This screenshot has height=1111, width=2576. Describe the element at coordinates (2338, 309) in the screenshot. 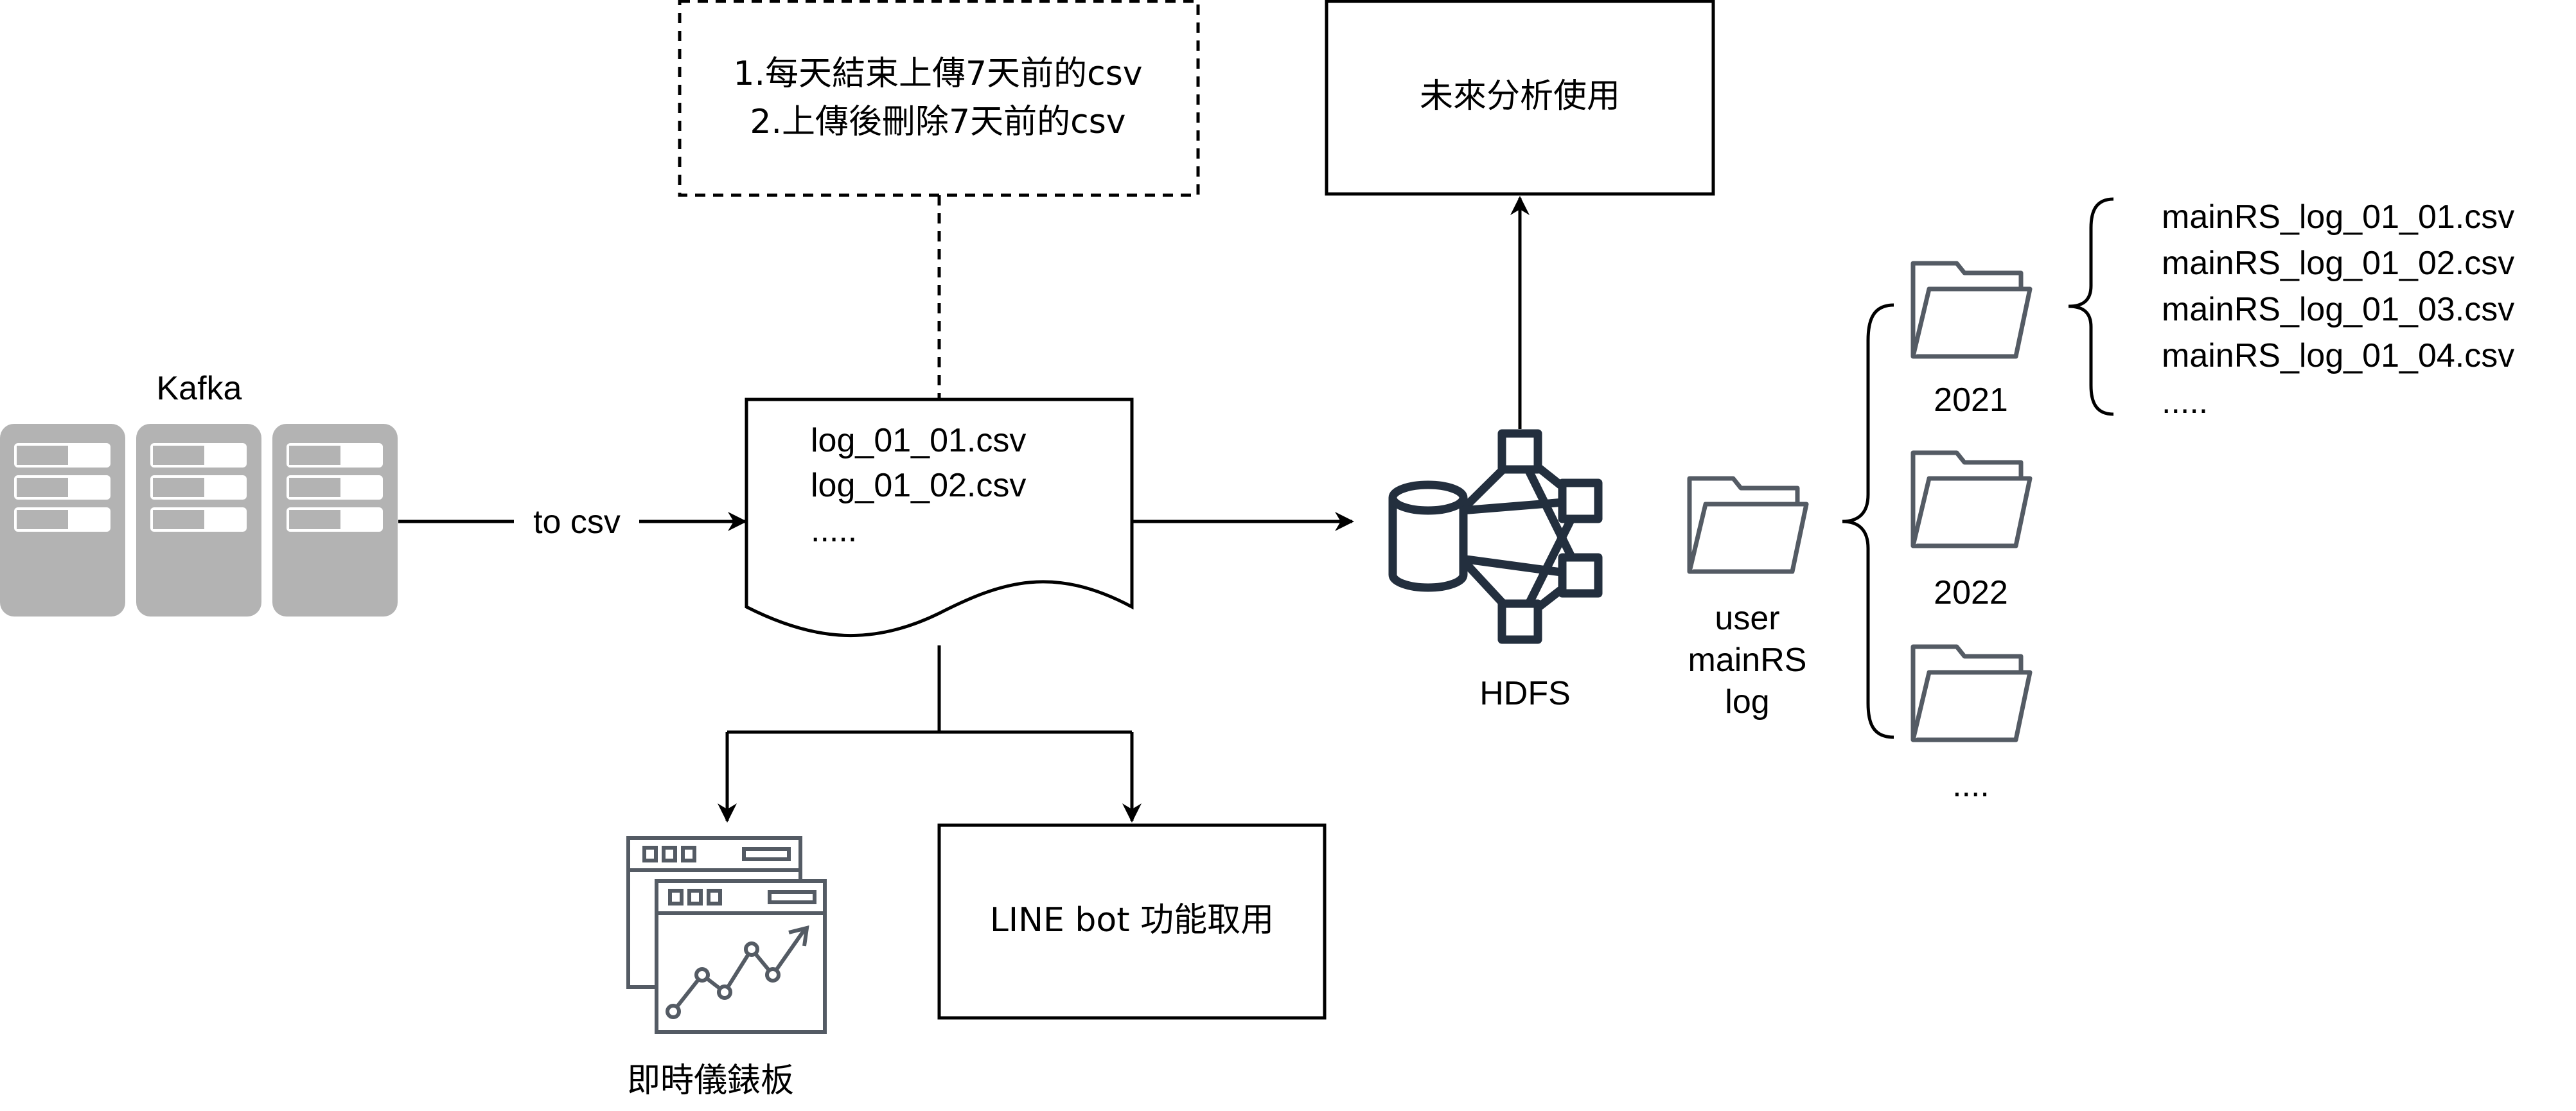

I see `file-2021-3: mainRS_log_01_03.csv` at that location.